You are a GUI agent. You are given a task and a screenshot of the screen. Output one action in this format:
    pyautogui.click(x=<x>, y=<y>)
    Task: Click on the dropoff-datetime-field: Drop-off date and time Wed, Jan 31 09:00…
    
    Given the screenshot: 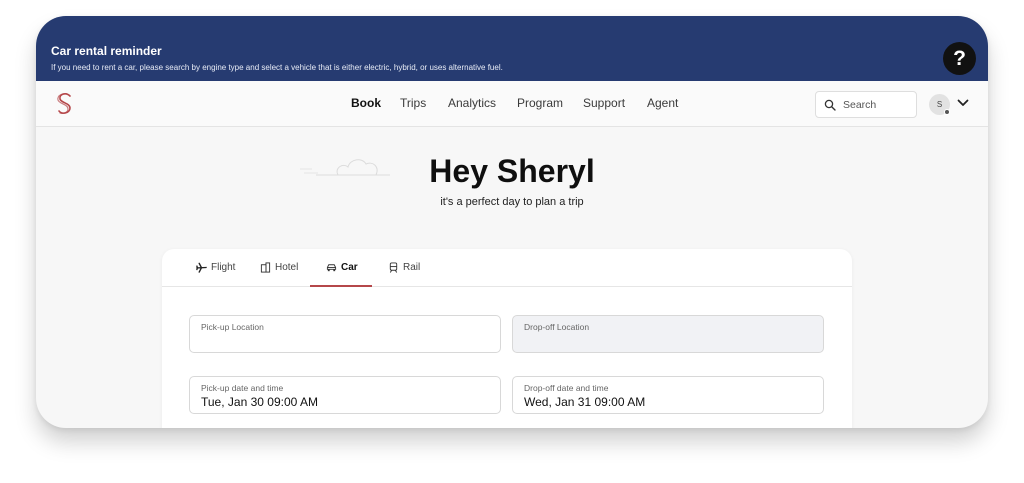 What is the action you would take?
    pyautogui.click(x=668, y=395)
    